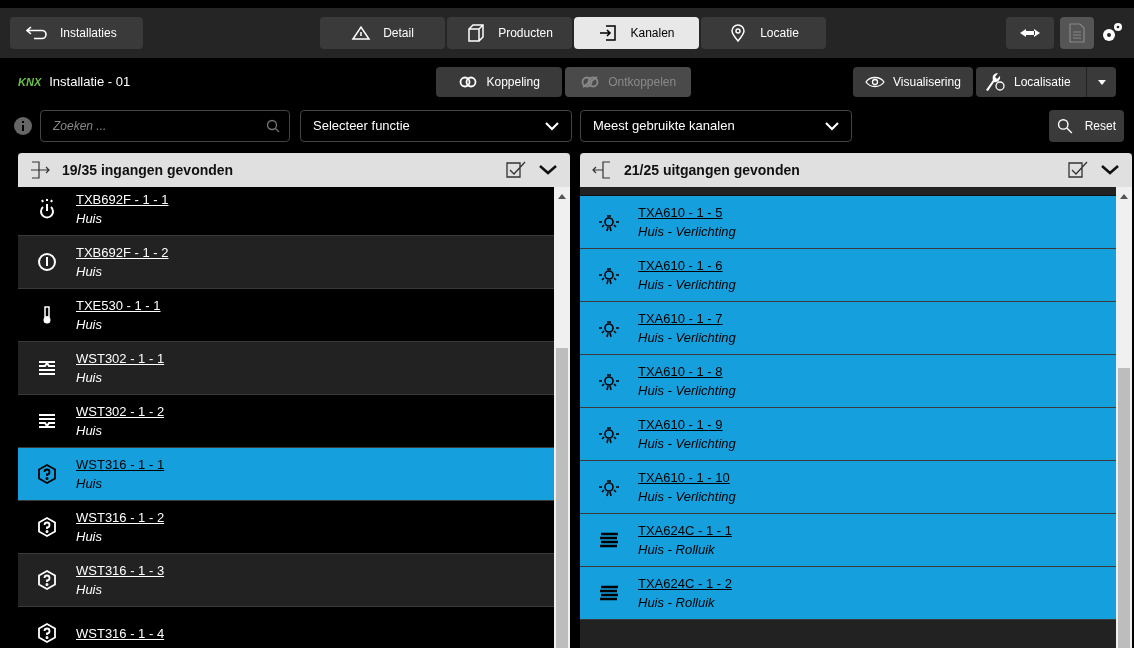 This screenshot has width=1134, height=648. I want to click on channel-link: TXE530 - 1 - 1, so click(118, 305).